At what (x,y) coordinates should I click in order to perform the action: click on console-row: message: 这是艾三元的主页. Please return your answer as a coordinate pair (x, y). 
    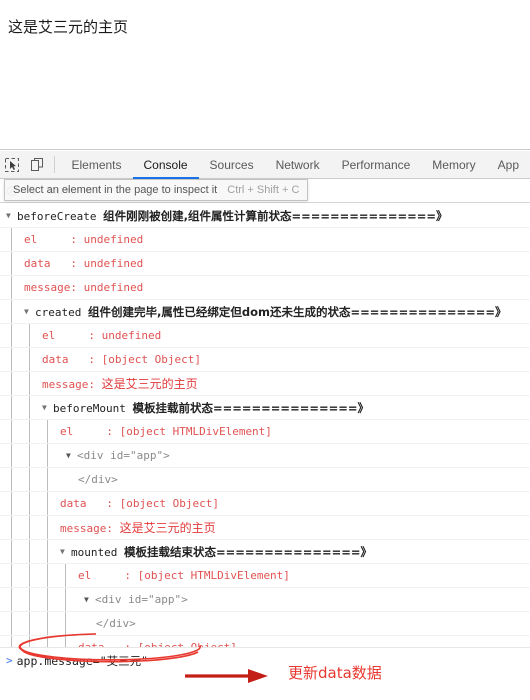
    Looking at the image, I should click on (265, 528).